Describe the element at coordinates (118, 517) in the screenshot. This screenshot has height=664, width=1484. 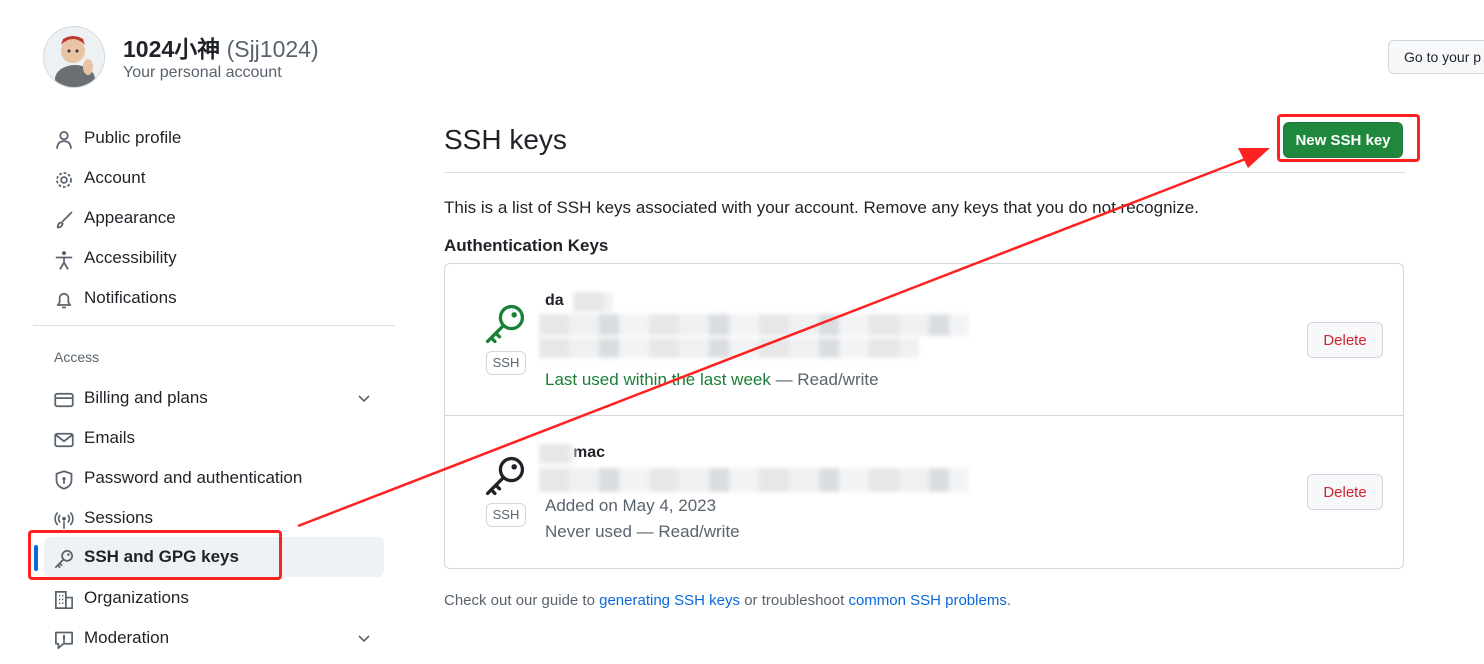
I see `sidebar-item-label: Sessions` at that location.